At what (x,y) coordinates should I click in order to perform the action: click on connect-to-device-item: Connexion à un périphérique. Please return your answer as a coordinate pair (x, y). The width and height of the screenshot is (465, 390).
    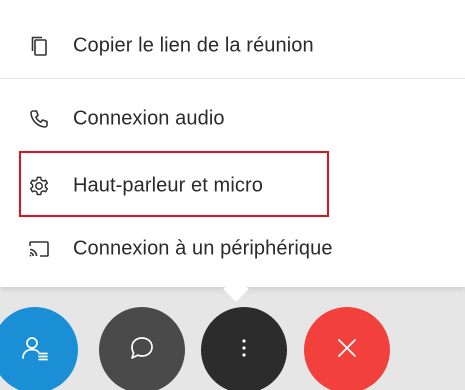
    Looking at the image, I should click on (232, 249).